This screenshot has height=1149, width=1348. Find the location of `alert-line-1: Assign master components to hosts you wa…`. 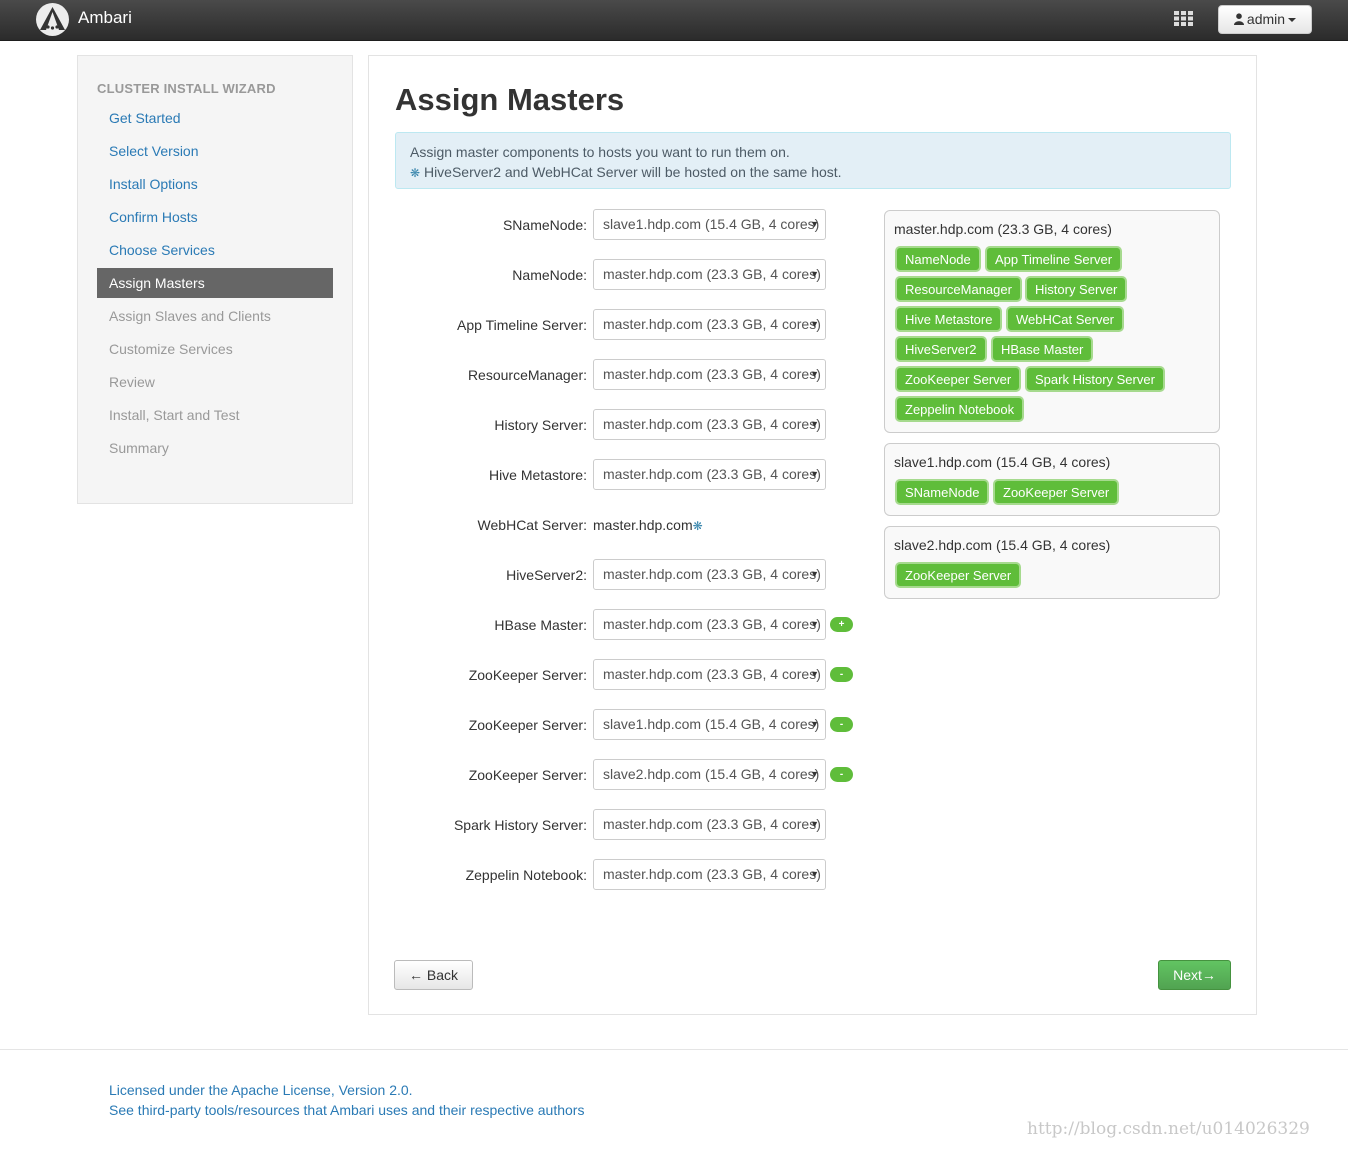

alert-line-1: Assign master components to hosts you wa… is located at coordinates (600, 152).